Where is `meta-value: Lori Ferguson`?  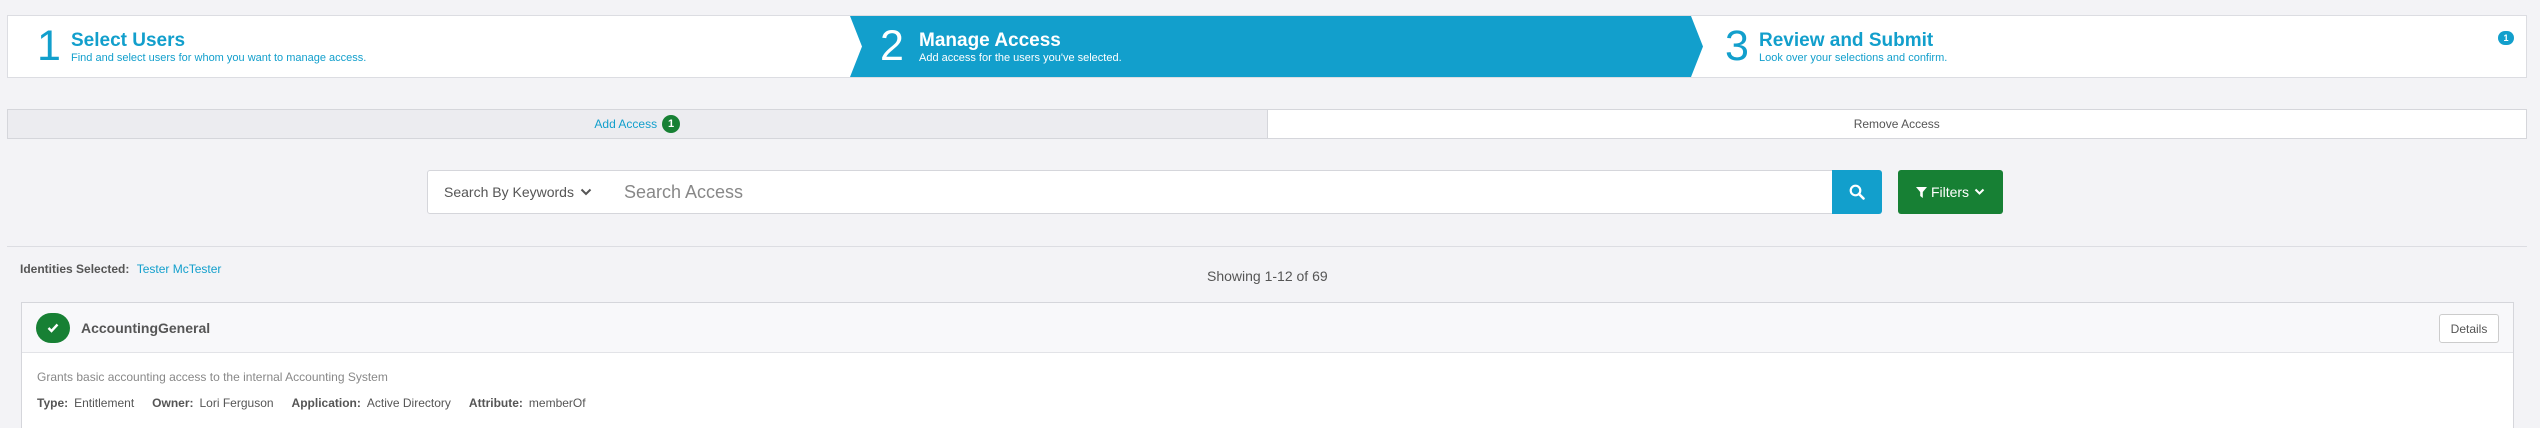 meta-value: Lori Ferguson is located at coordinates (236, 403).